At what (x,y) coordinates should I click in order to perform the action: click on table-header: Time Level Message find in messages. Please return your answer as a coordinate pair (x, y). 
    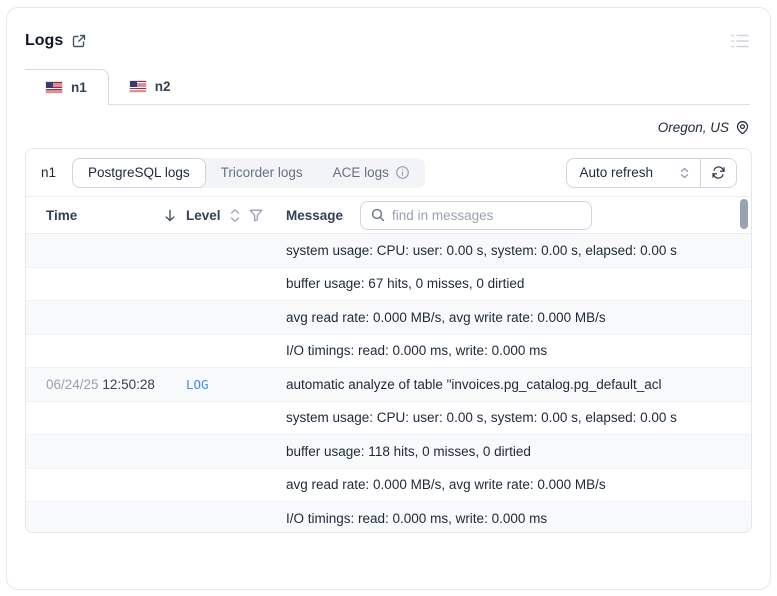
    Looking at the image, I should click on (388, 215).